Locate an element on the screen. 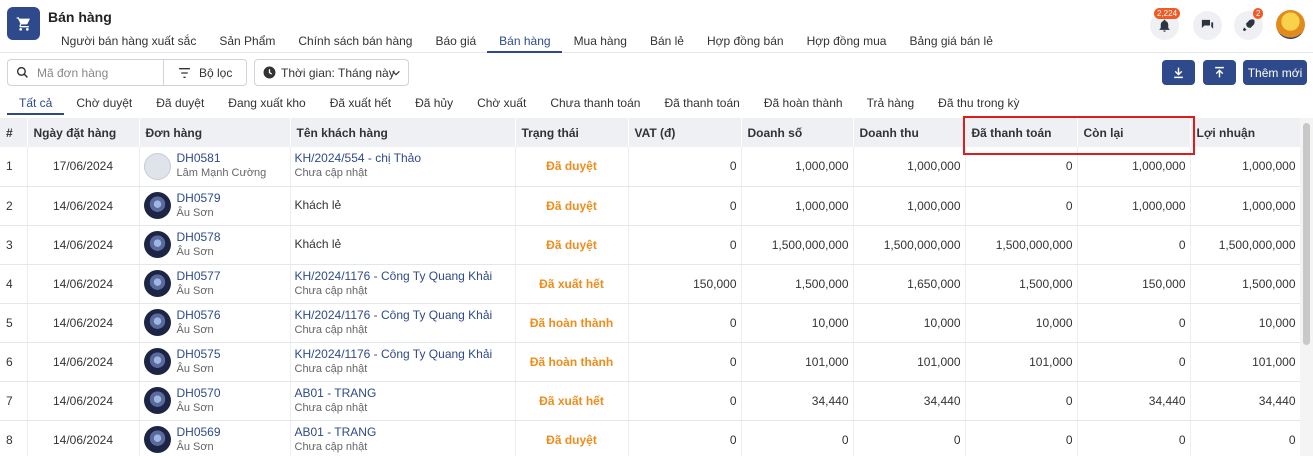 Image resolution: width=1313 pixels, height=456 pixels. order-link: DH0570 is located at coordinates (199, 393).